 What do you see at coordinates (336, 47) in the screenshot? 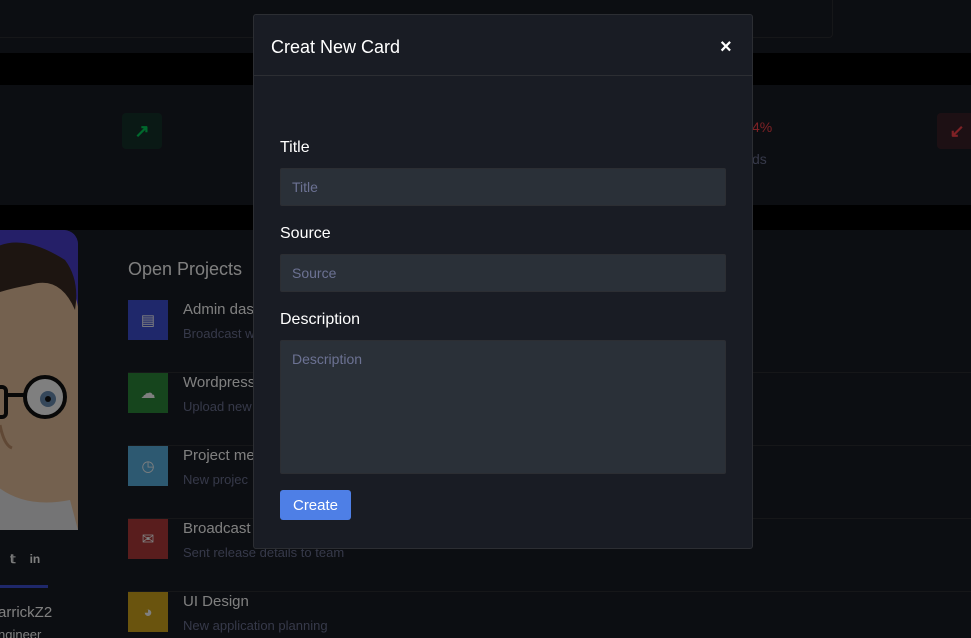
I see `modal-title: Creat New Card` at bounding box center [336, 47].